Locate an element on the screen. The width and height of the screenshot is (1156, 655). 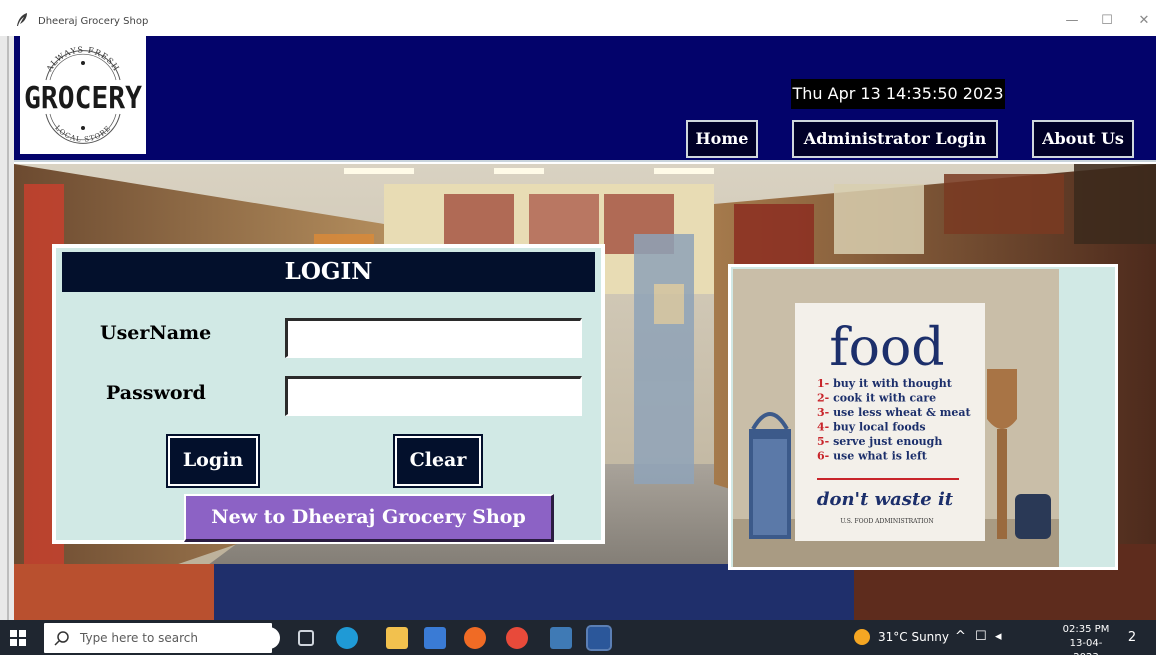
task-view-icon is located at coordinates (306, 638).